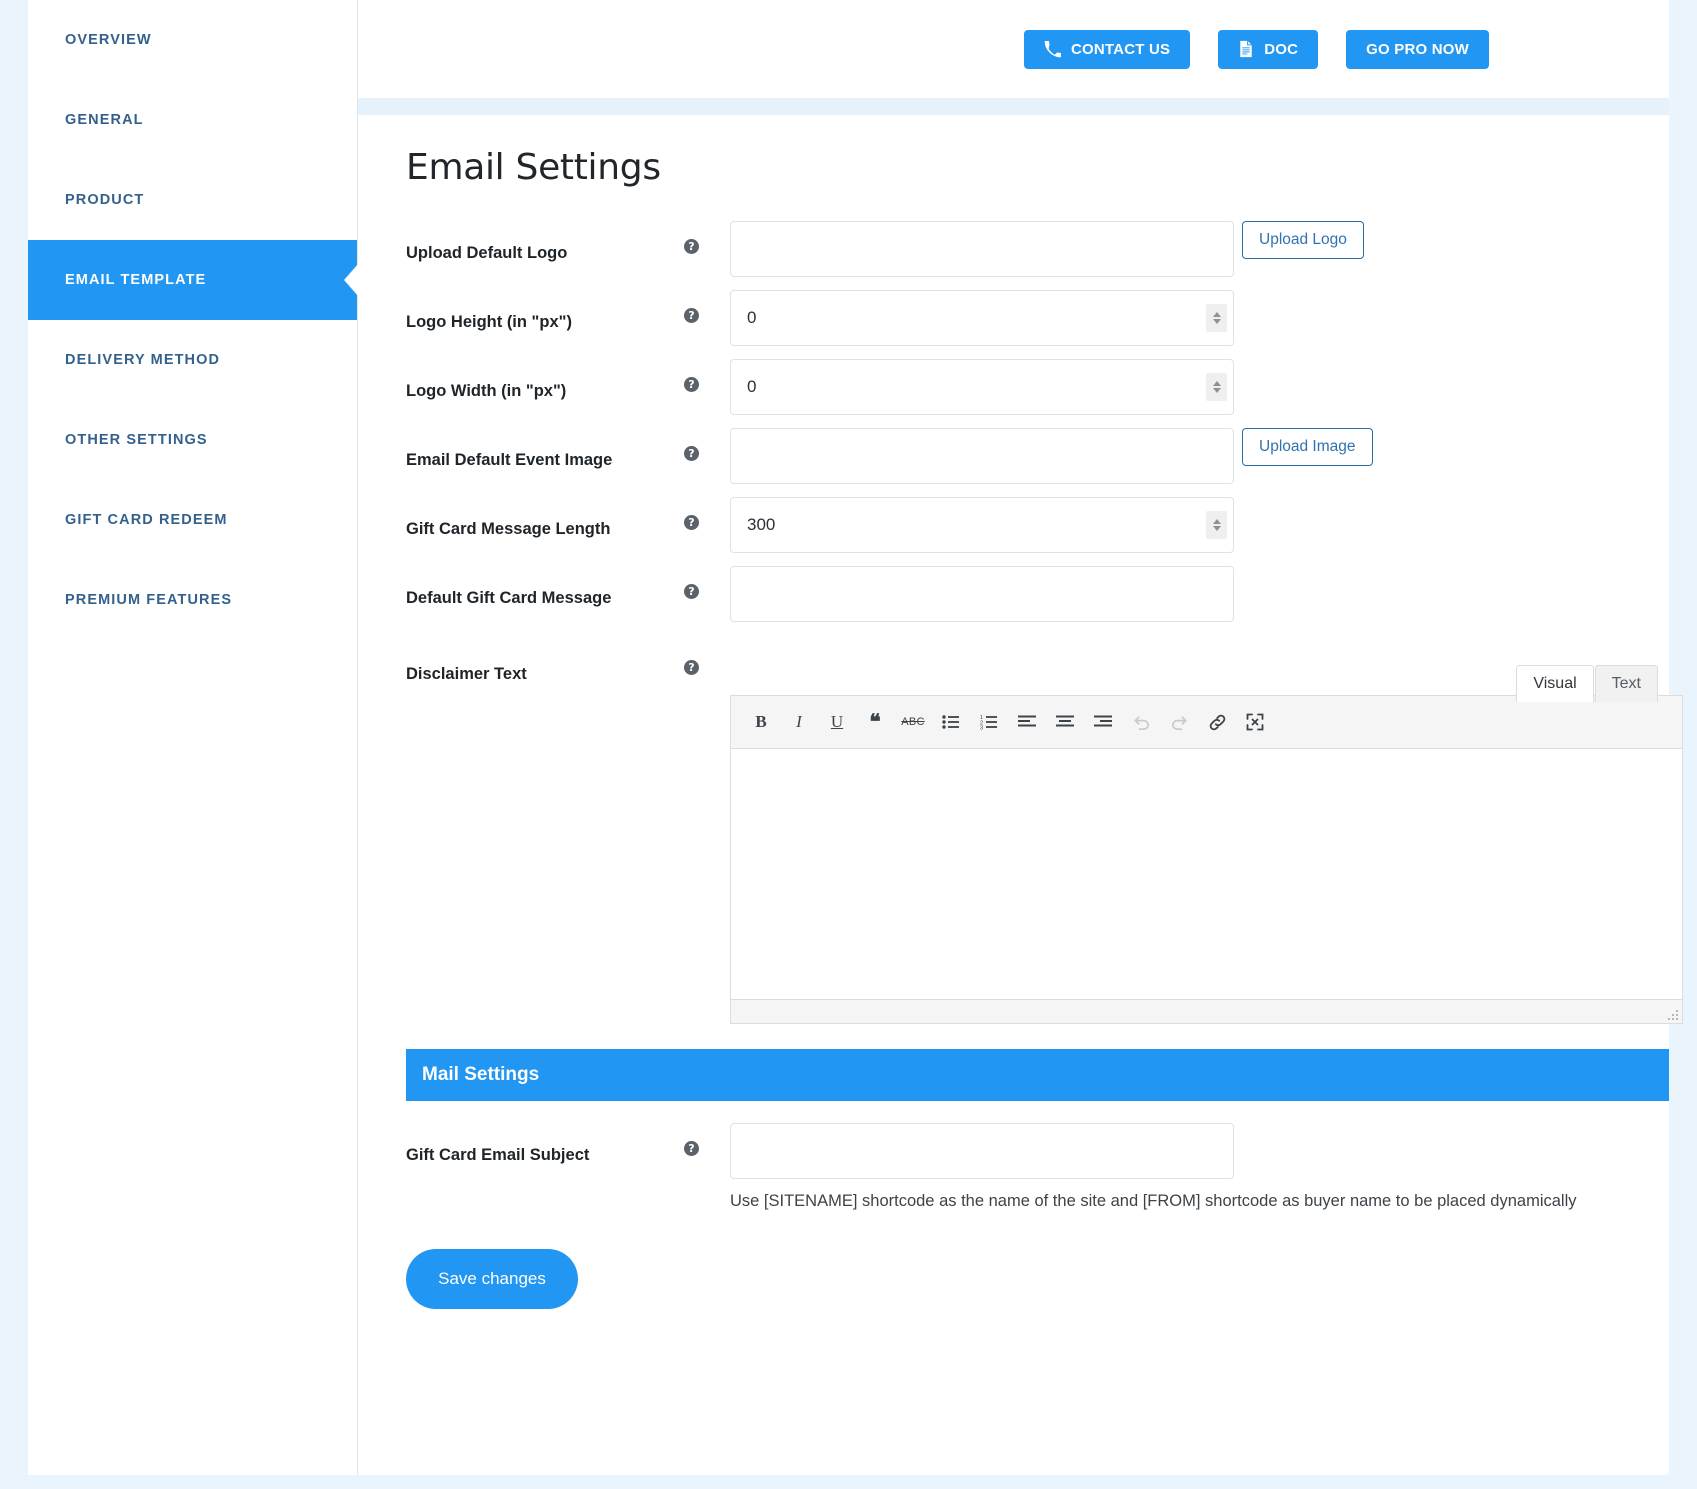  I want to click on email-subject-help: ?, so click(707, 1139).